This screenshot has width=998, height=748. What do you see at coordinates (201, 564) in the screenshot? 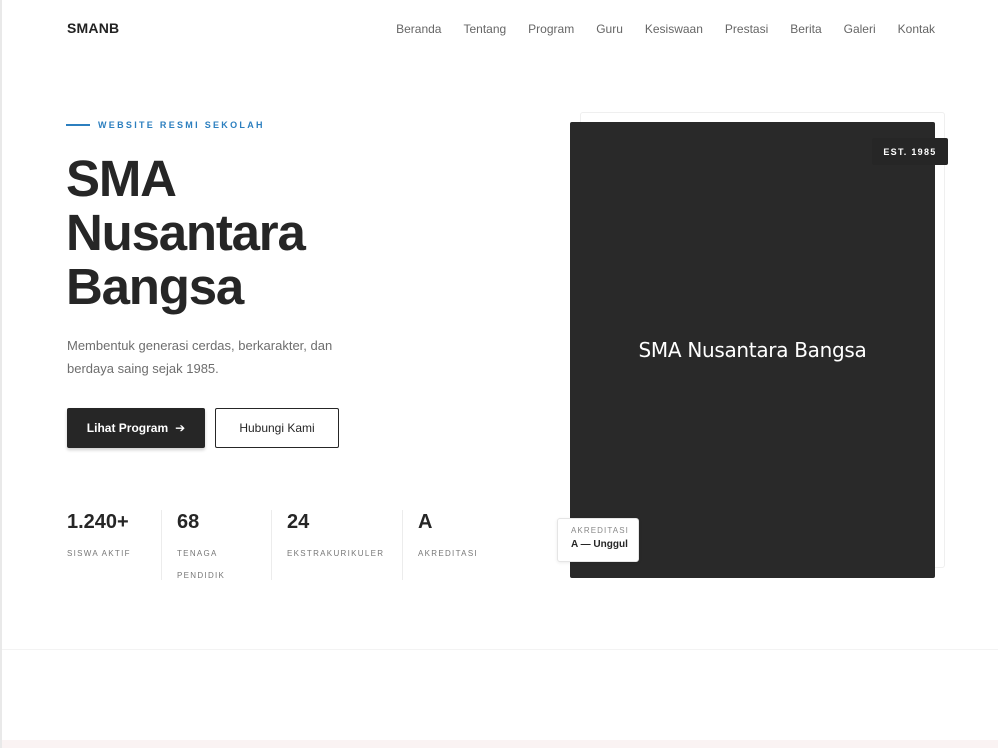
I see `stat-label: TENAGA PENDIDIK` at bounding box center [201, 564].